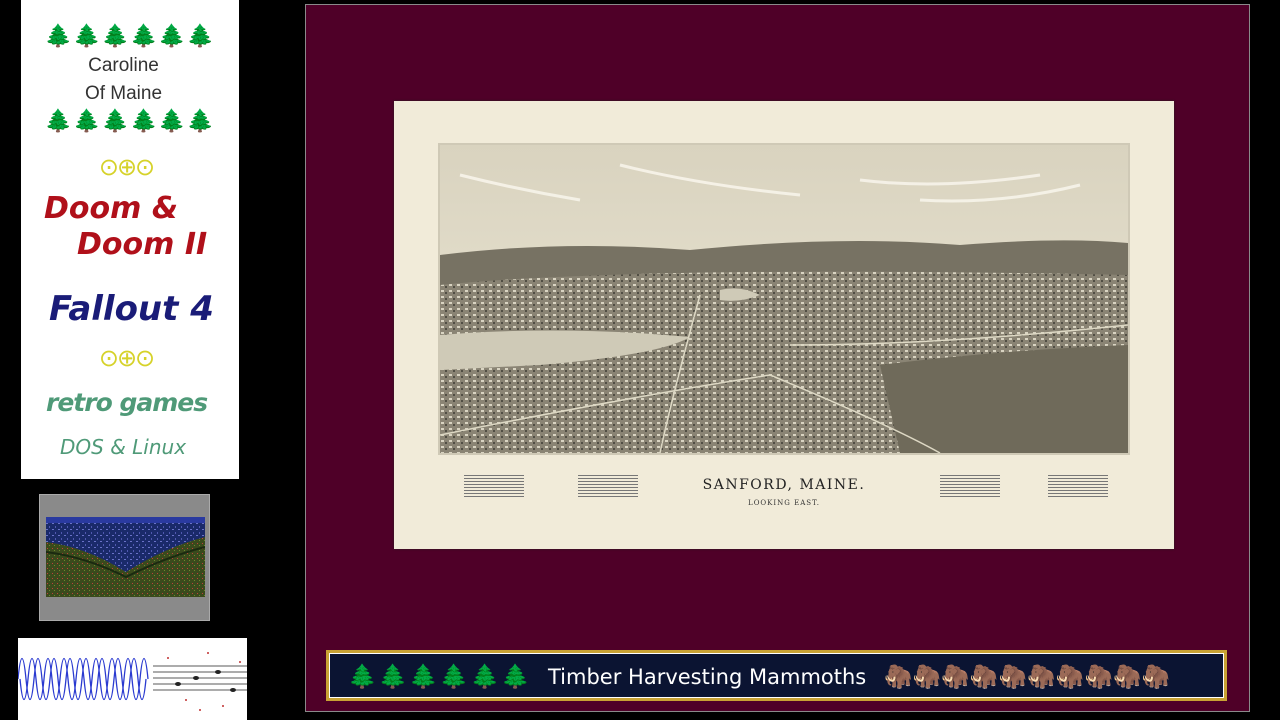  What do you see at coordinates (494, 486) in the screenshot?
I see `map-legend-left` at bounding box center [494, 486].